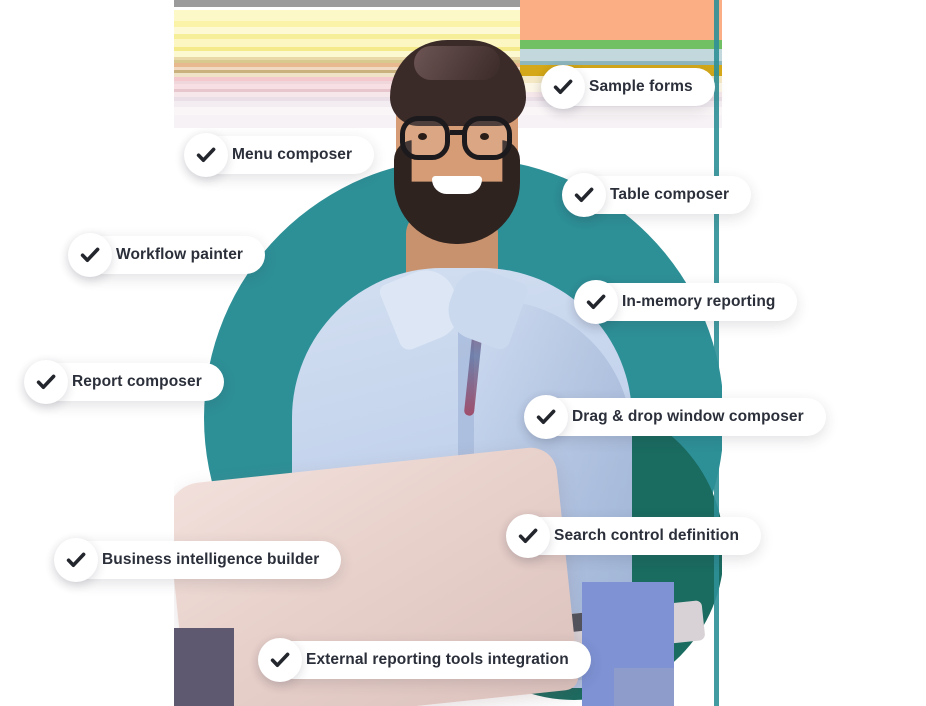  Describe the element at coordinates (457, 132) in the screenshot. I see `glasses-bridge` at that location.